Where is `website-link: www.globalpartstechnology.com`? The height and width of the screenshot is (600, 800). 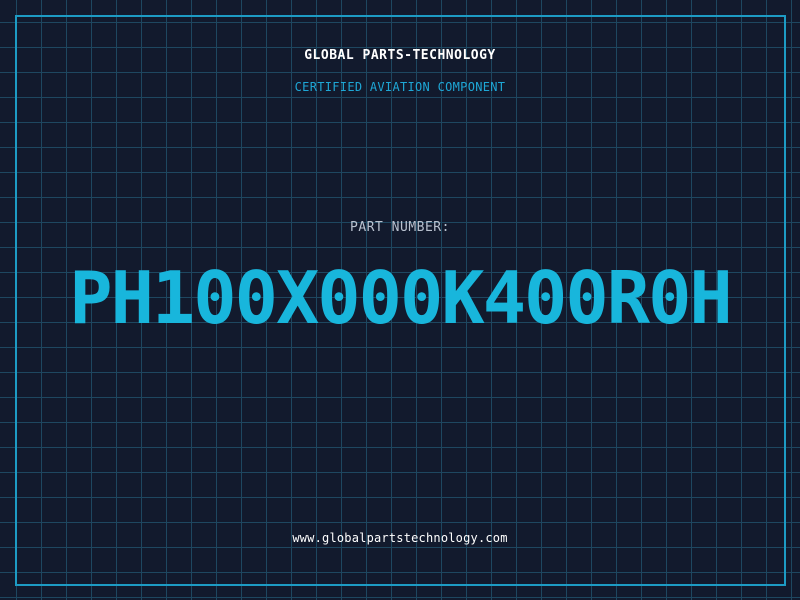 website-link: www.globalpartstechnology.com is located at coordinates (400, 538).